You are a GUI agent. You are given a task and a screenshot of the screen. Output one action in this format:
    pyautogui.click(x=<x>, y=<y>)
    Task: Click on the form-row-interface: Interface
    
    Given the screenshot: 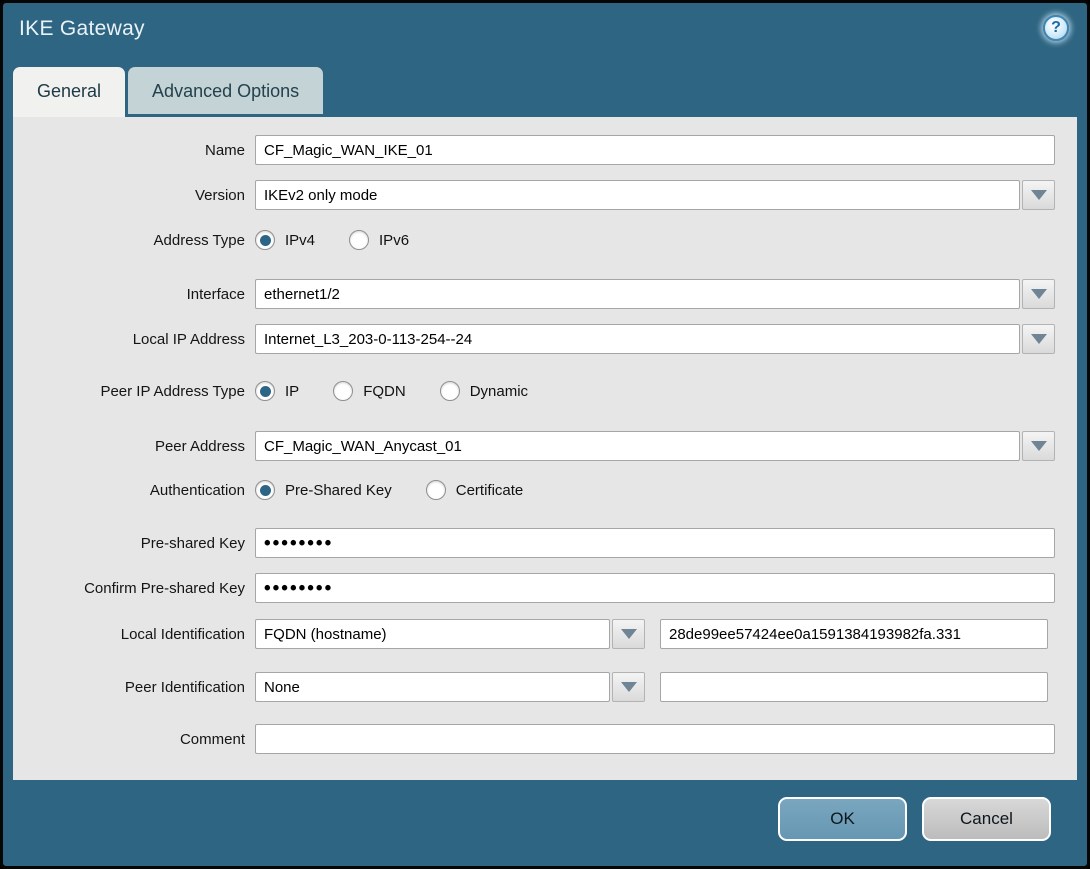 What is the action you would take?
    pyautogui.click(x=545, y=294)
    